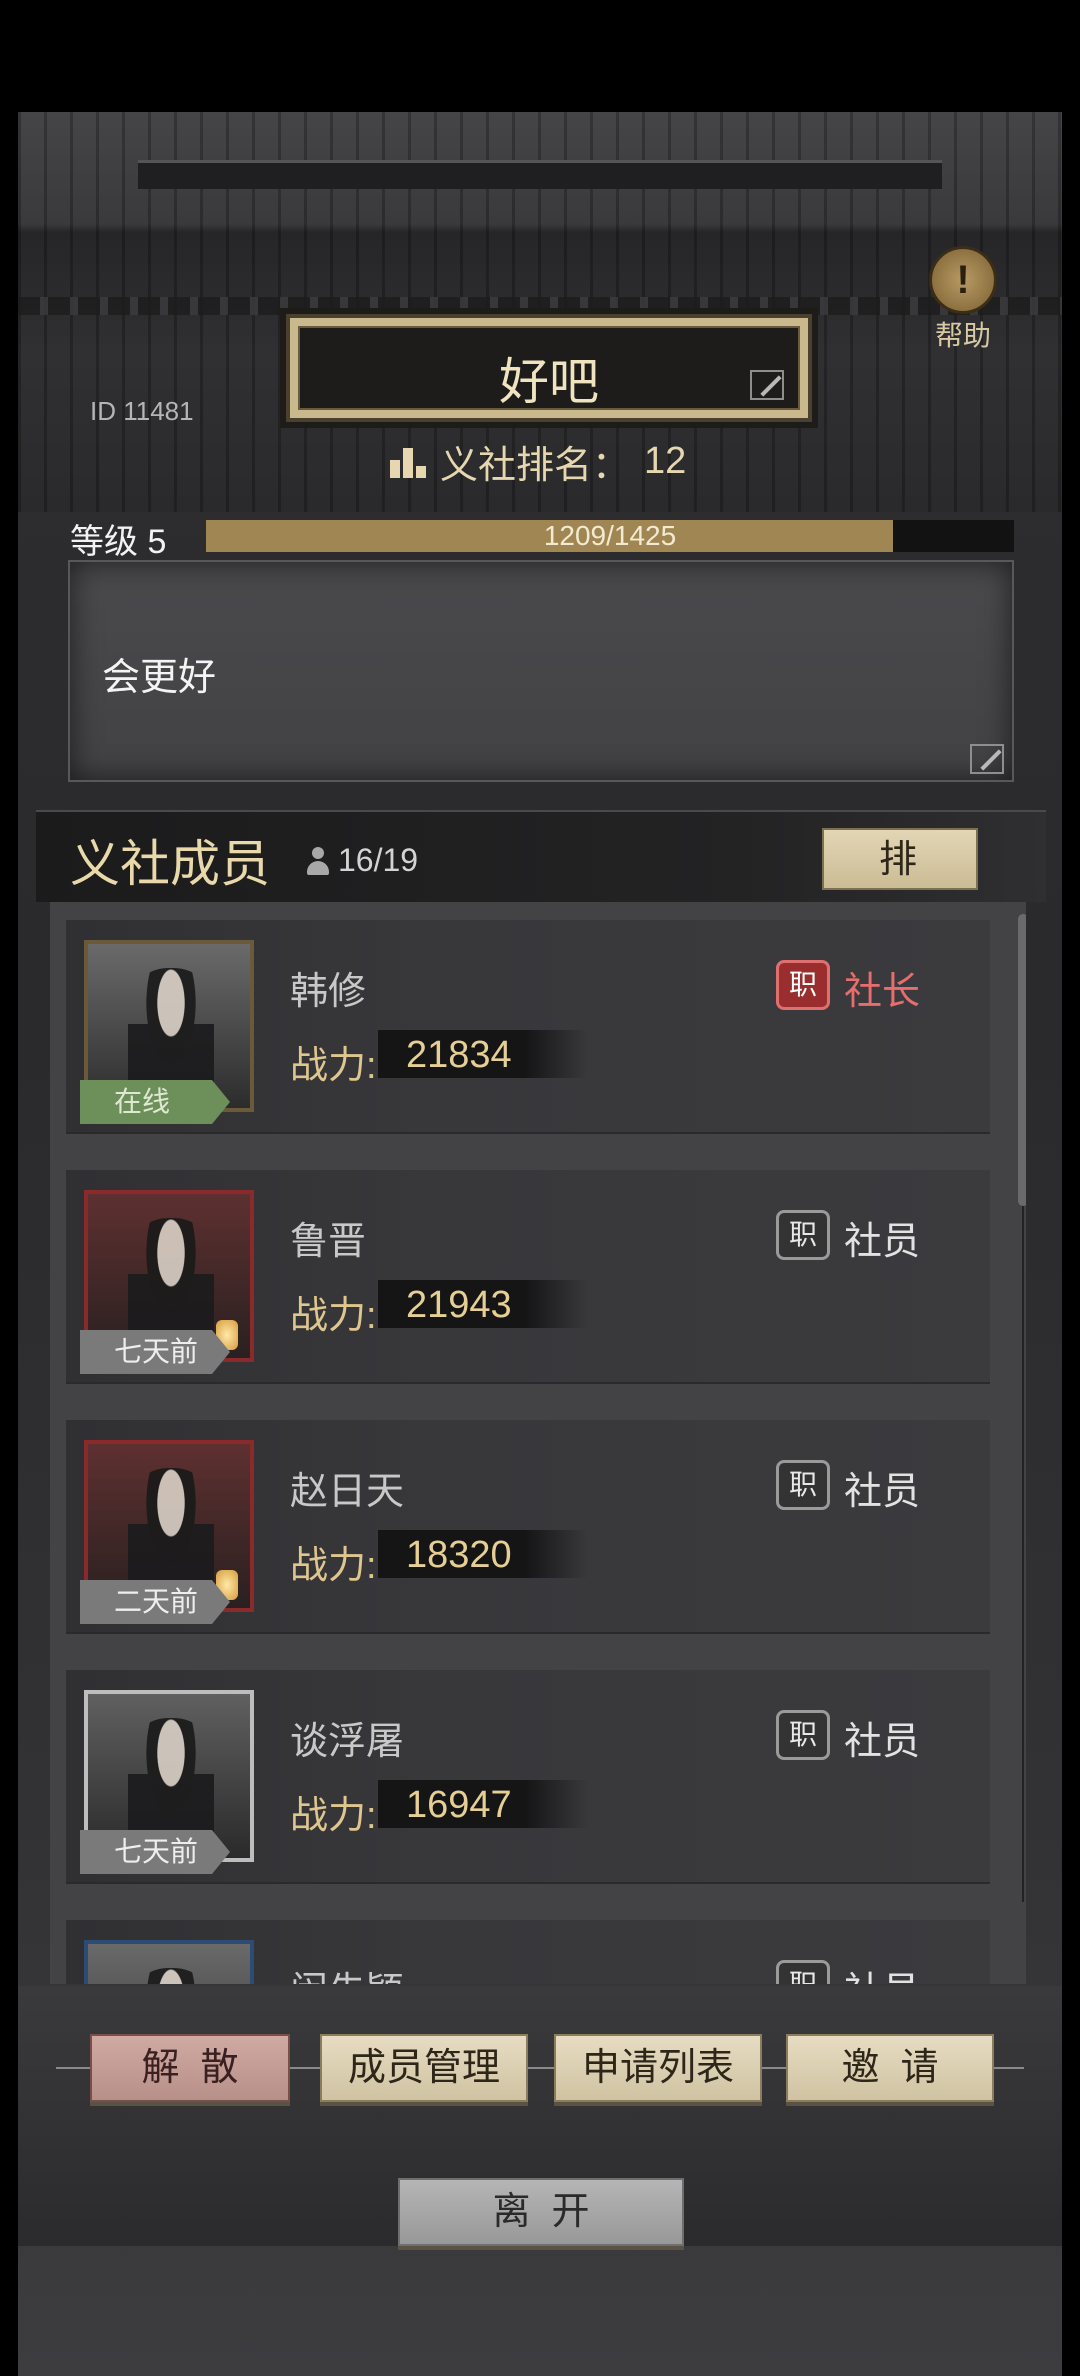  I want to click on scroll-track, so click(1023, 1552).